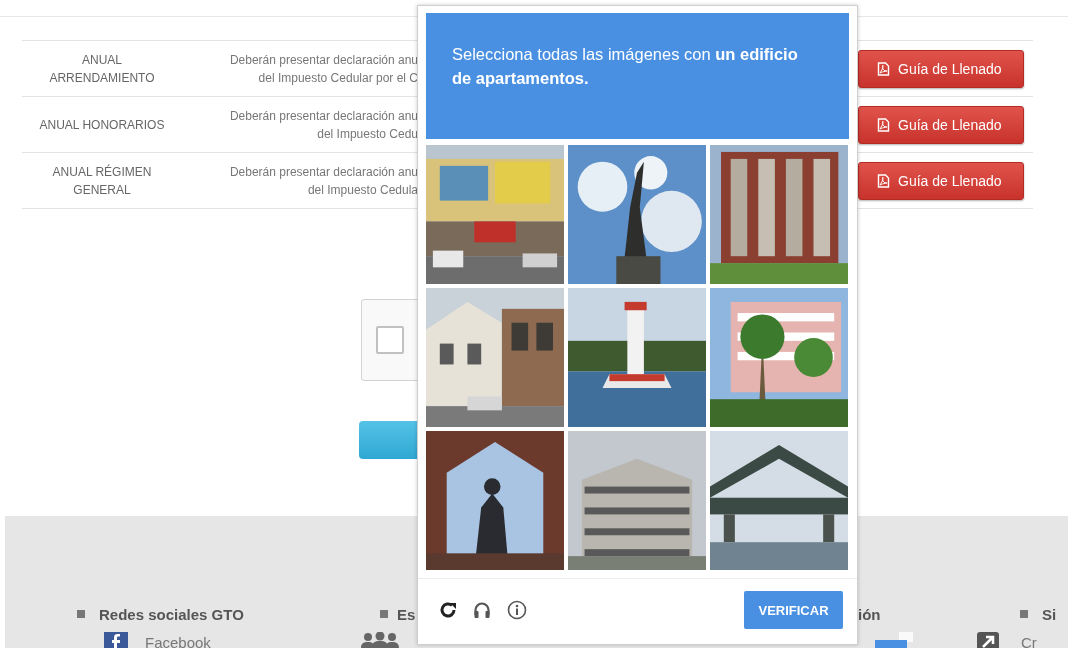 This screenshot has height=648, width=1080. I want to click on reload-icon, so click(448, 610).